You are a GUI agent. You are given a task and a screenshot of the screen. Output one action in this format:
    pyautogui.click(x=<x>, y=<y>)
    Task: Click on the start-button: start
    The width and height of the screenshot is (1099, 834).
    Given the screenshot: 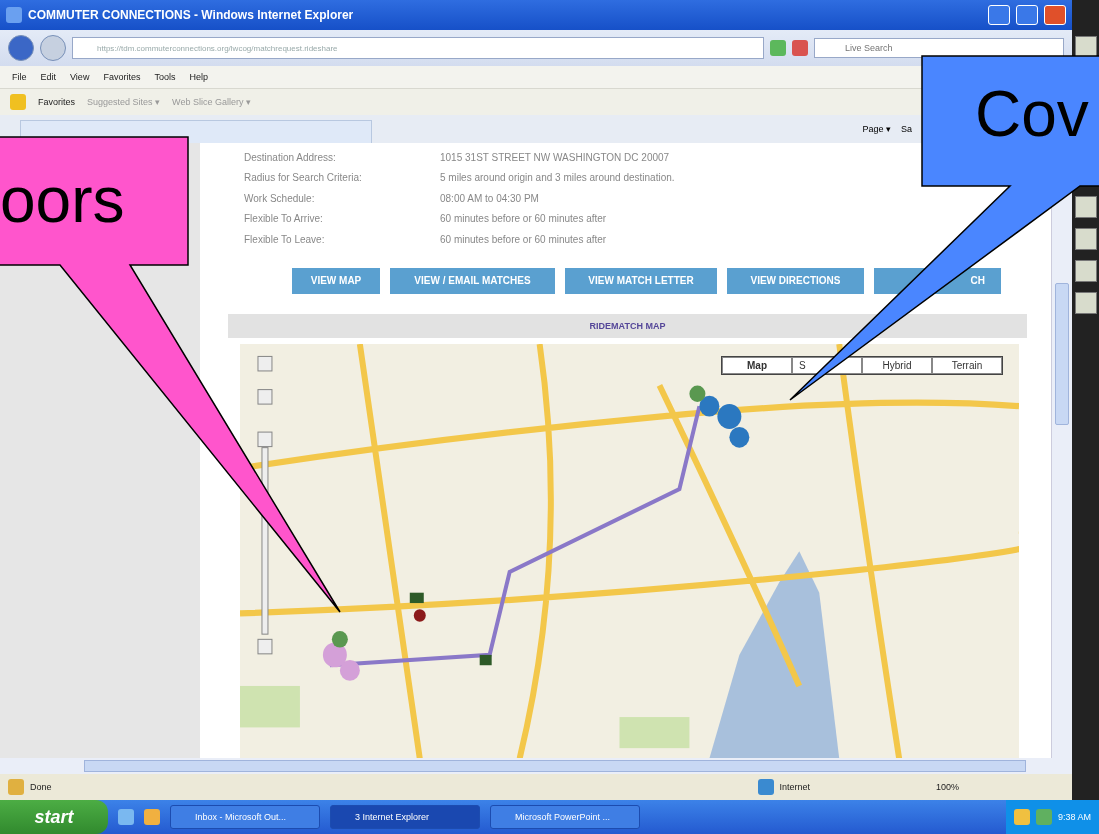 What is the action you would take?
    pyautogui.click(x=54, y=817)
    